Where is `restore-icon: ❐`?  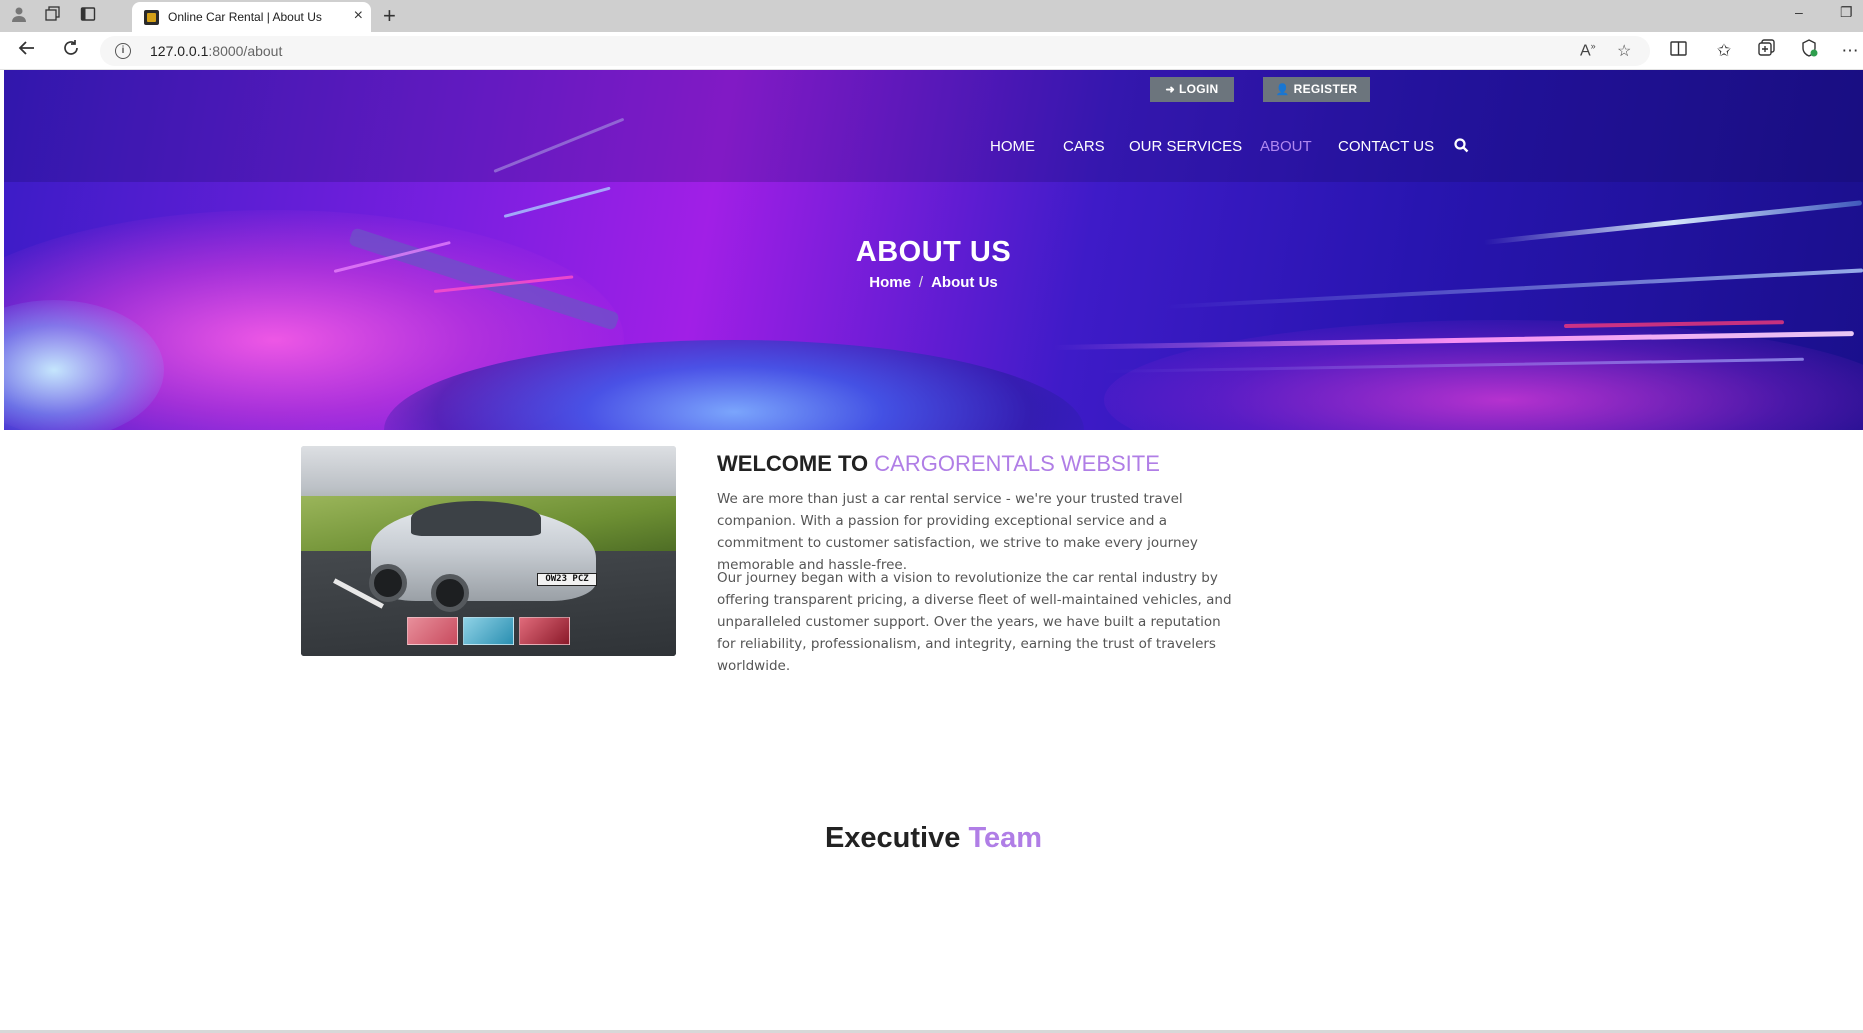
restore-icon: ❐ is located at coordinates (1846, 12).